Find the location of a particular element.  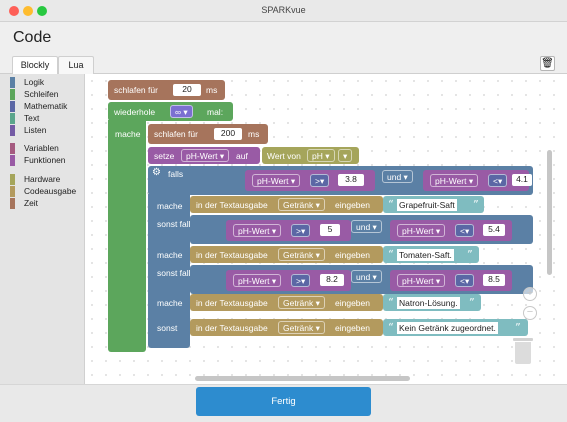

set-label: setze is located at coordinates (164, 156).